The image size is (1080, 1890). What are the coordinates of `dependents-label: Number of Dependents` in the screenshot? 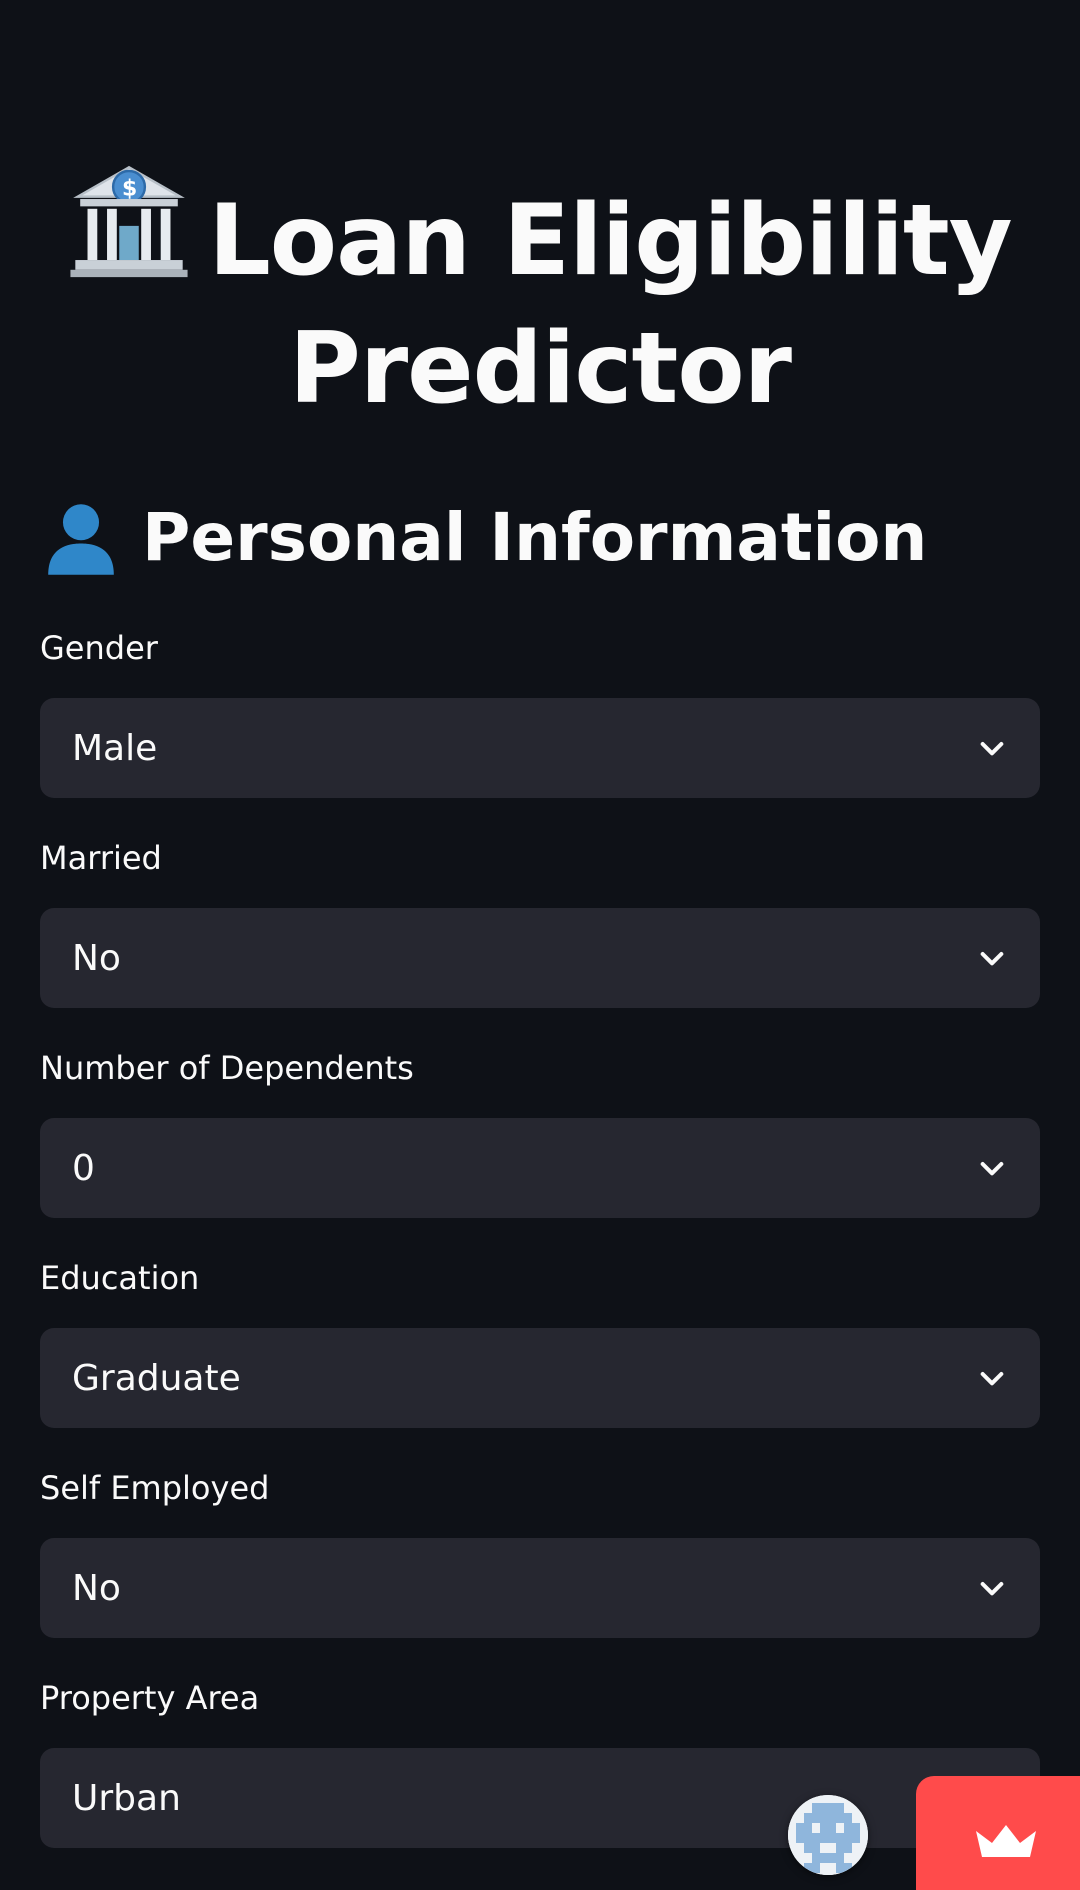 It's located at (227, 1068).